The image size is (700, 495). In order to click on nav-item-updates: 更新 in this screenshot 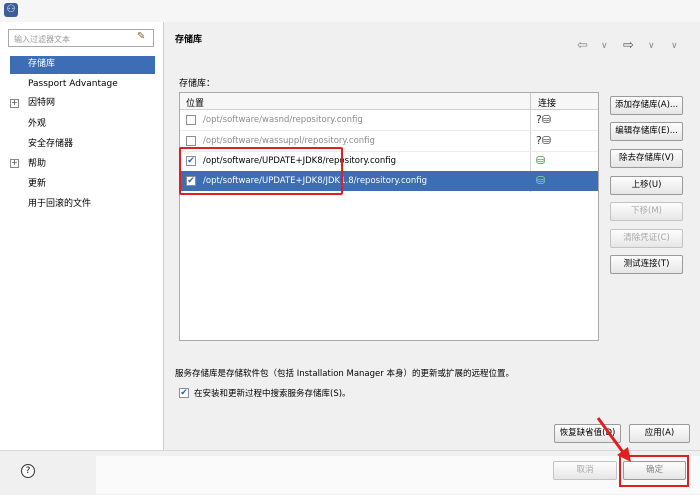, I will do `click(37, 184)`.